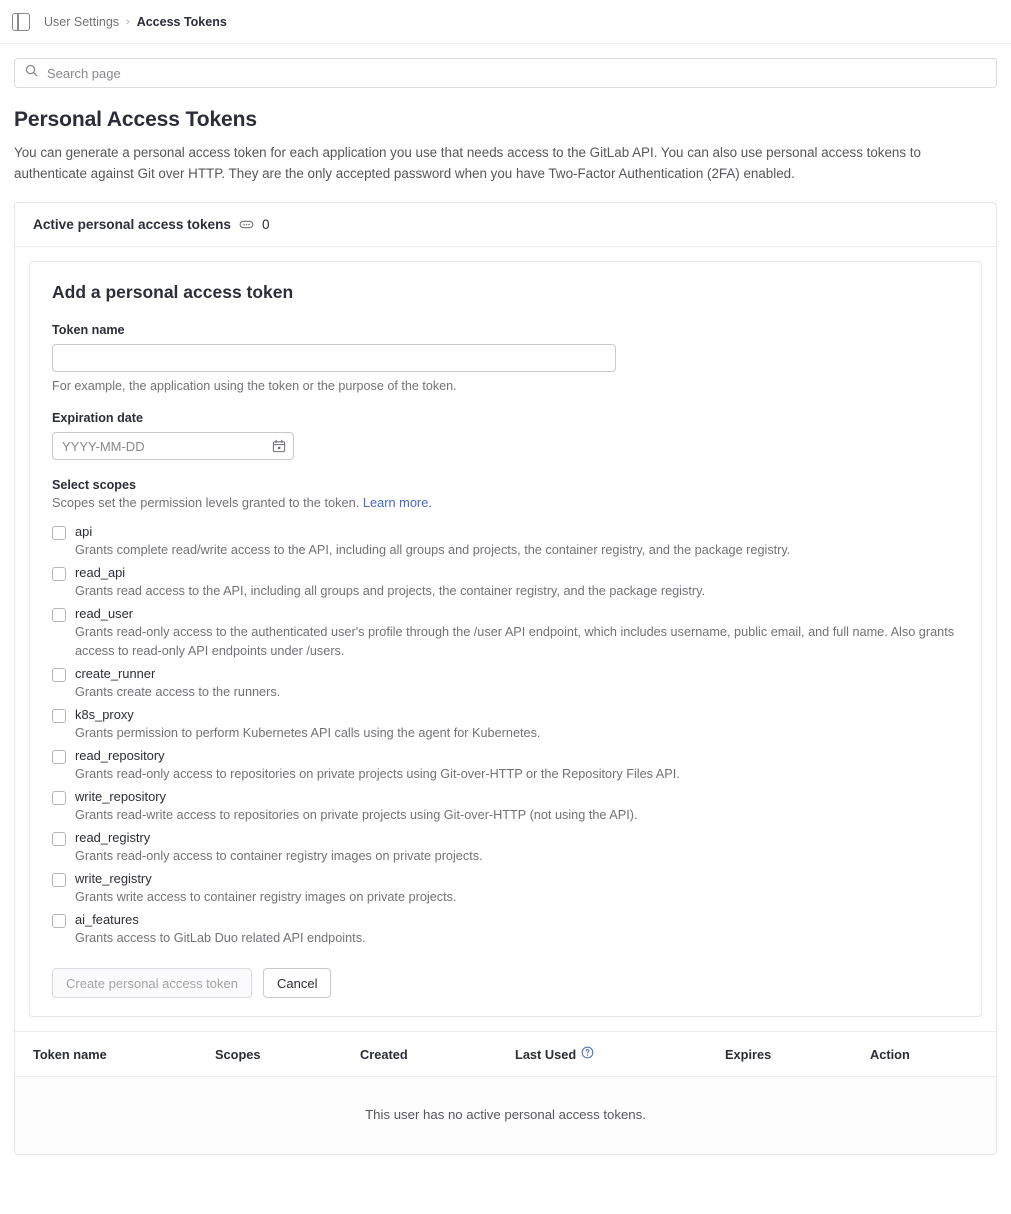 The image size is (1011, 1214). Describe the element at coordinates (505, 573) in the screenshot. I see `scope-head: read_api` at that location.